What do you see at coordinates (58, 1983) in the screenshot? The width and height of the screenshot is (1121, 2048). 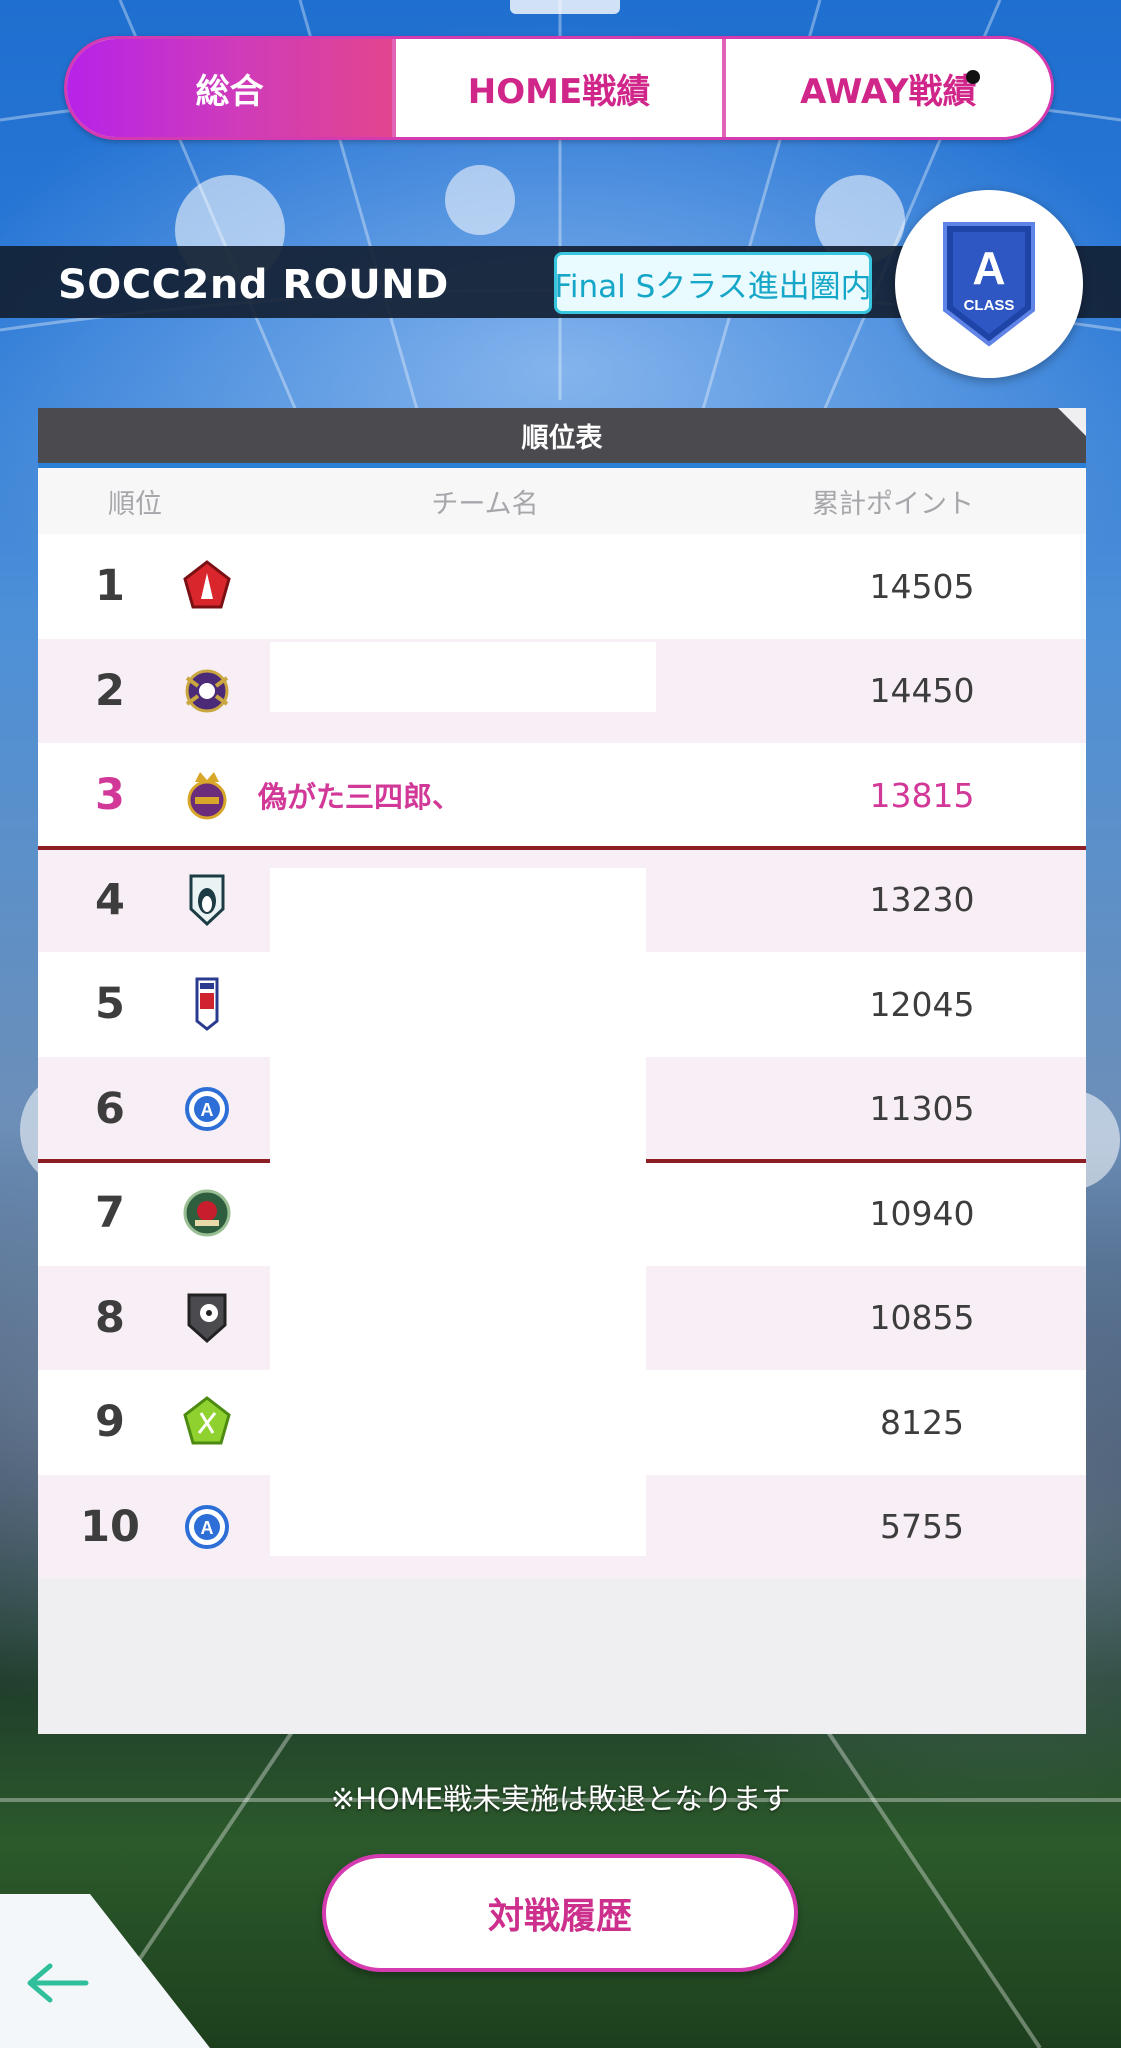 I see `back-arrow-icon` at bounding box center [58, 1983].